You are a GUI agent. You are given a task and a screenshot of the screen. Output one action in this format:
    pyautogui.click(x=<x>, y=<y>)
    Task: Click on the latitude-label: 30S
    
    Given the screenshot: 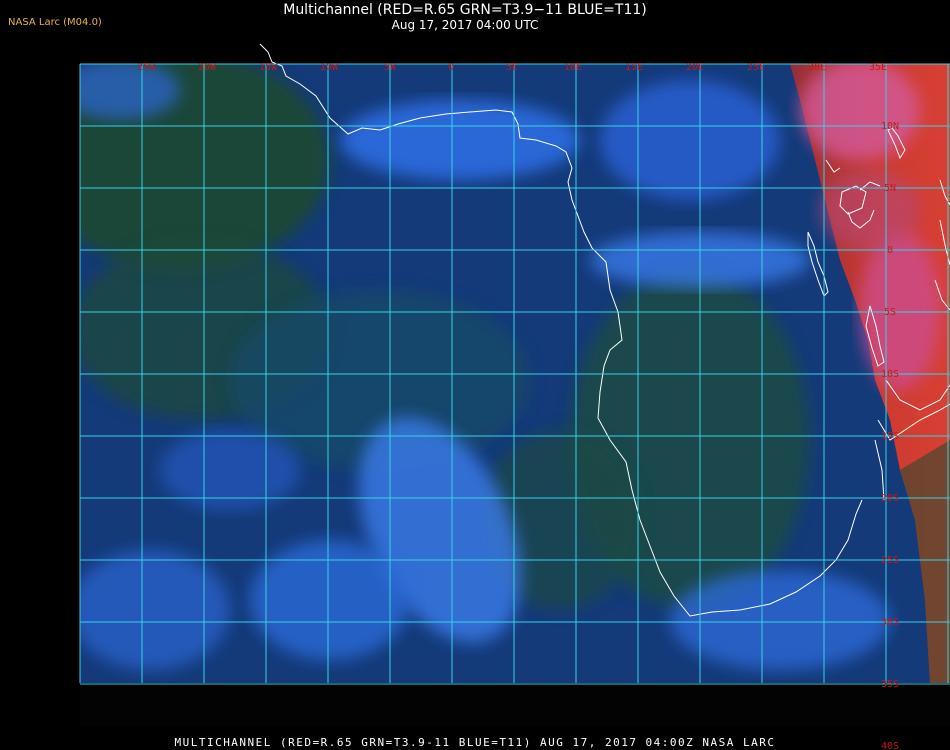 What is the action you would take?
    pyautogui.click(x=890, y=622)
    